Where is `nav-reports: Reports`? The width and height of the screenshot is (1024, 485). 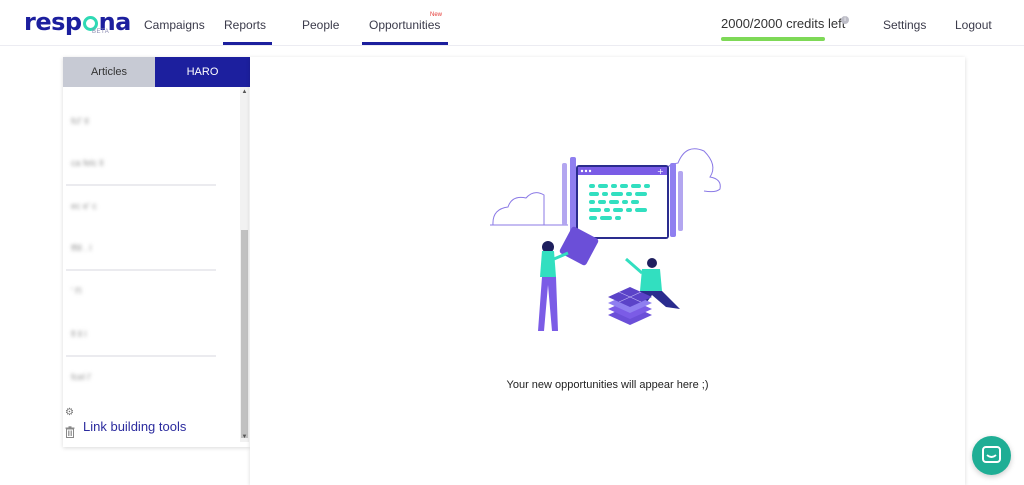
nav-reports: Reports is located at coordinates (248, 31).